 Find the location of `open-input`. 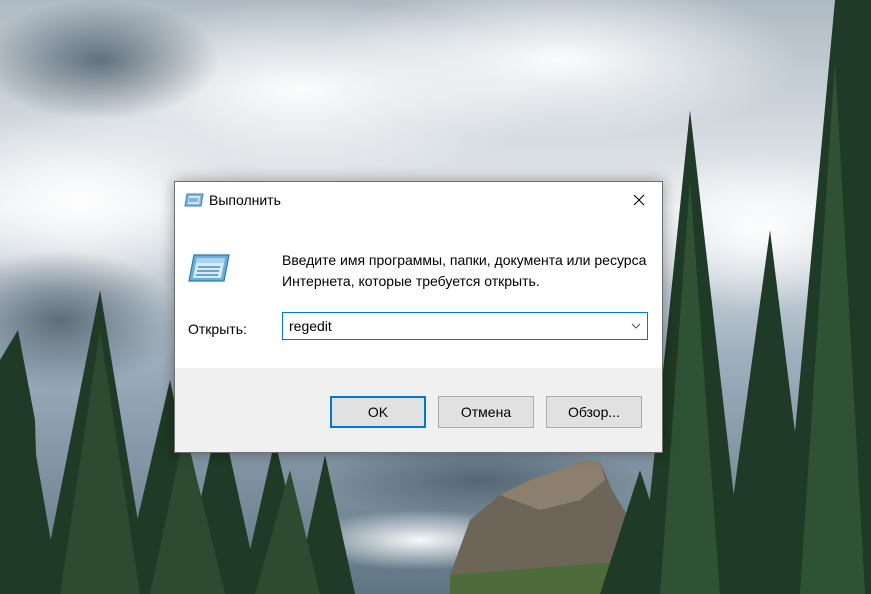

open-input is located at coordinates (451, 326).